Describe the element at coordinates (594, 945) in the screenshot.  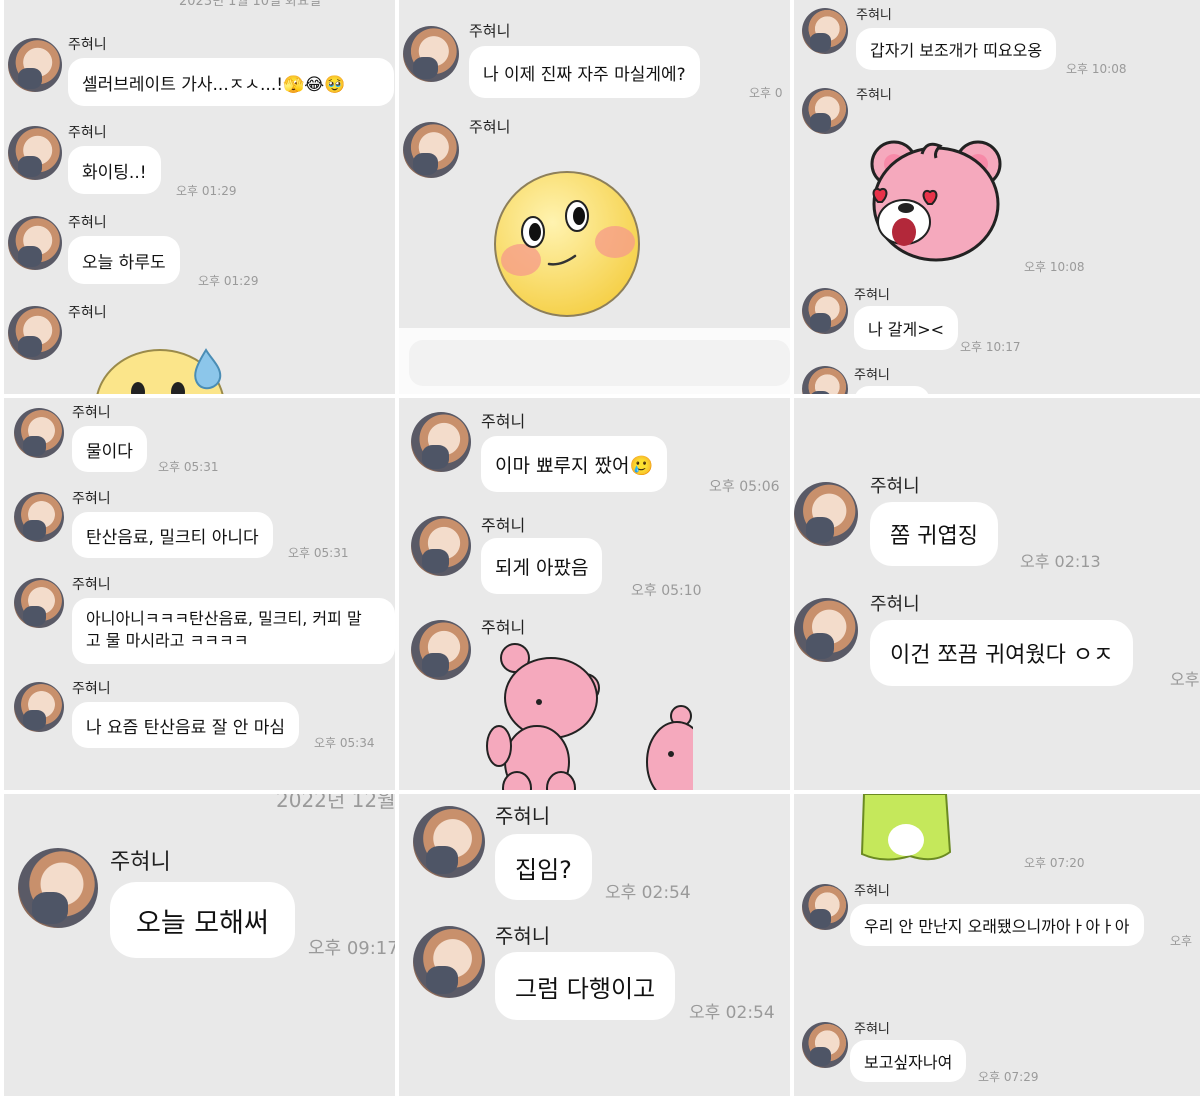
I see `chat-panel-8: 주혀니 집임? 오후 02:54 주혀니 그럼 다행이고 오후 02:54` at that location.